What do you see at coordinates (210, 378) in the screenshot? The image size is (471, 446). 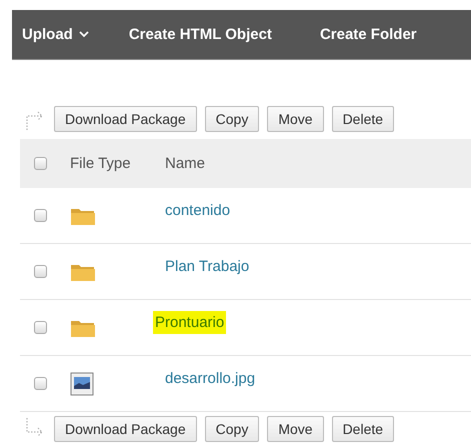 I see `file-link: desarrollo.jpg` at bounding box center [210, 378].